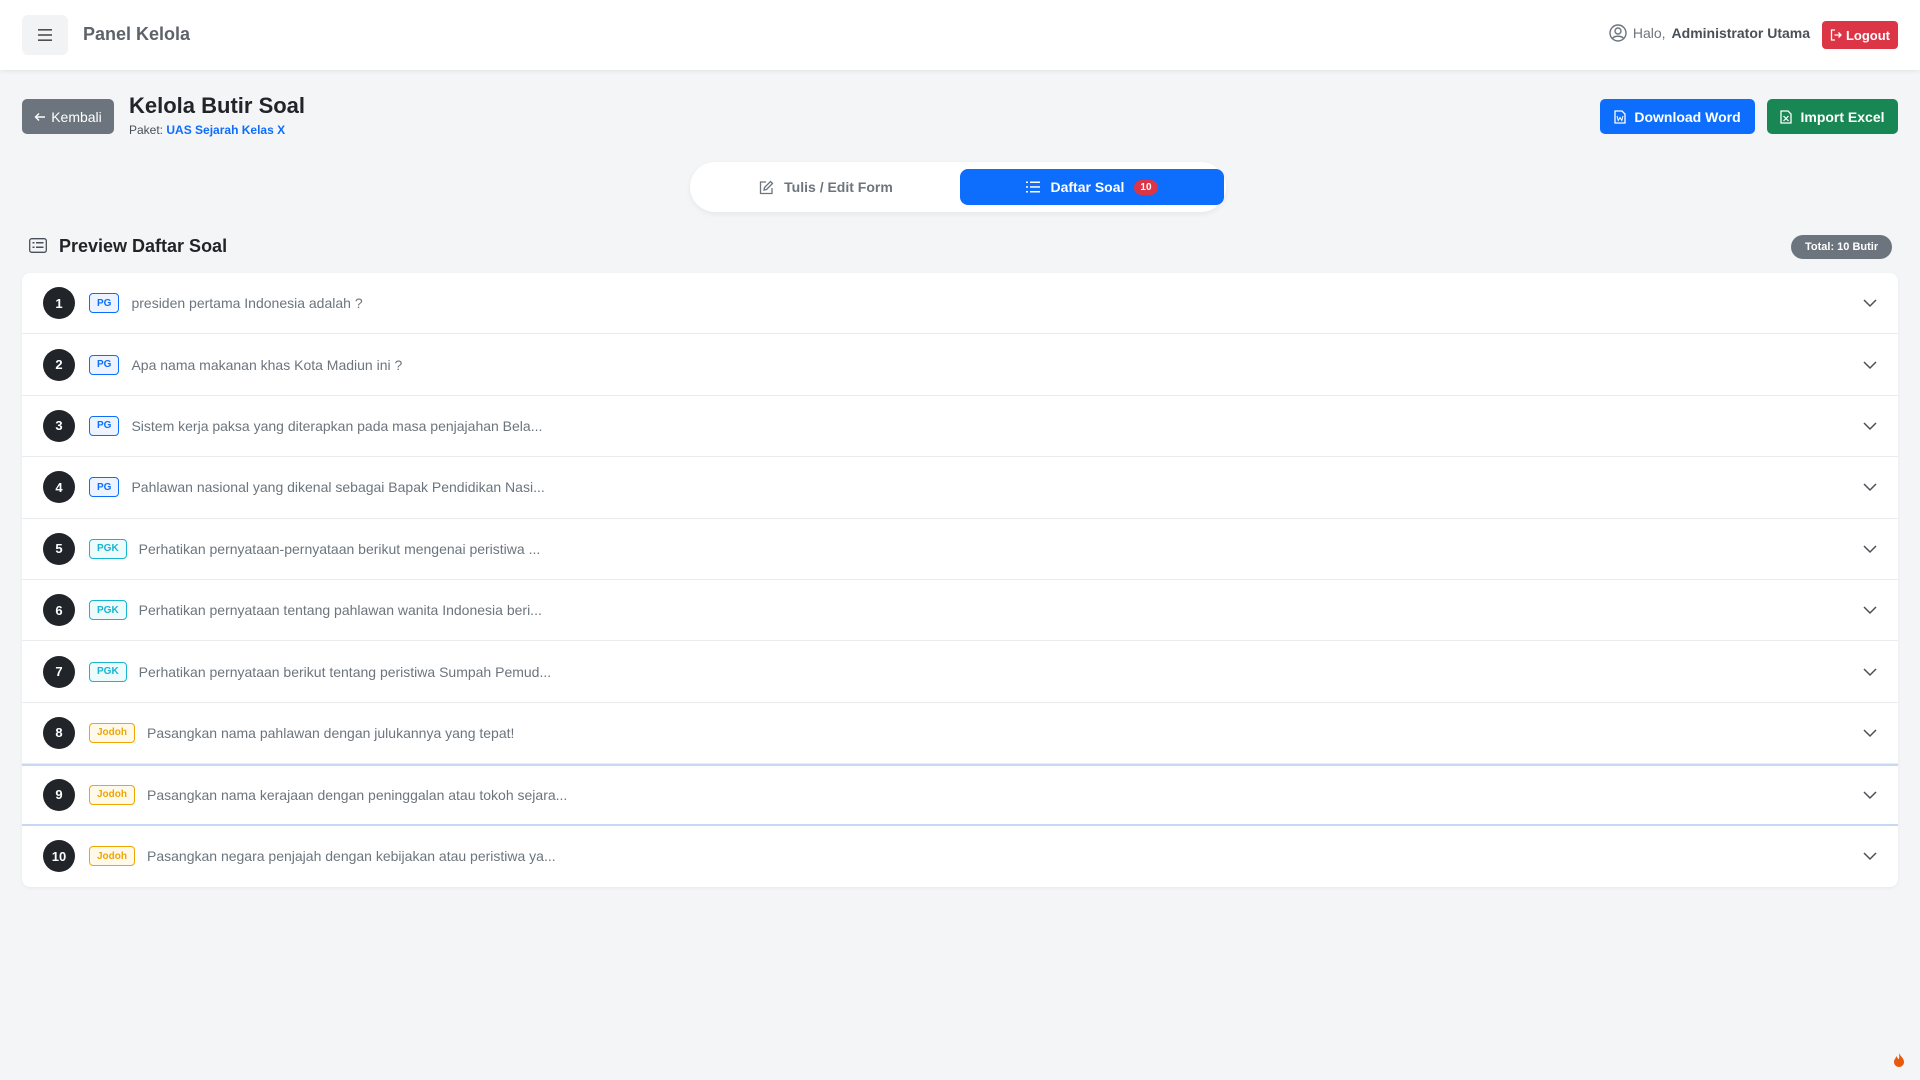 This screenshot has height=1080, width=1920. What do you see at coordinates (1687, 116) in the screenshot?
I see `download-word-label: Download Word` at bounding box center [1687, 116].